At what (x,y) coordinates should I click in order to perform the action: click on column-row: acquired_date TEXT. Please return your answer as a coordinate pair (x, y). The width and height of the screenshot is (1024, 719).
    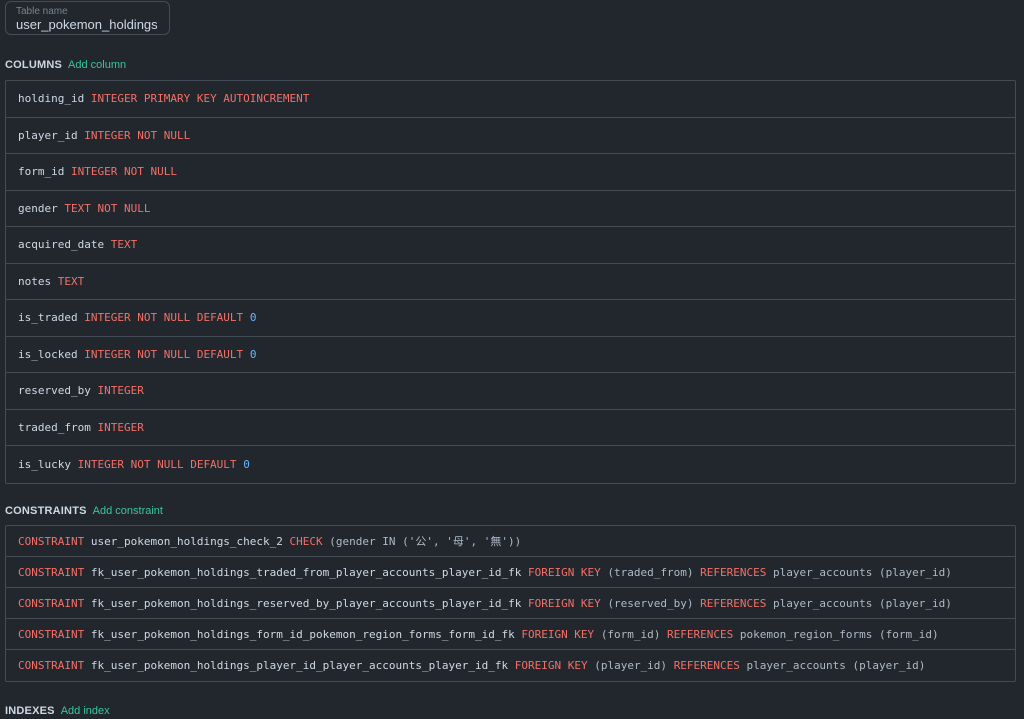
    Looking at the image, I should click on (510, 245).